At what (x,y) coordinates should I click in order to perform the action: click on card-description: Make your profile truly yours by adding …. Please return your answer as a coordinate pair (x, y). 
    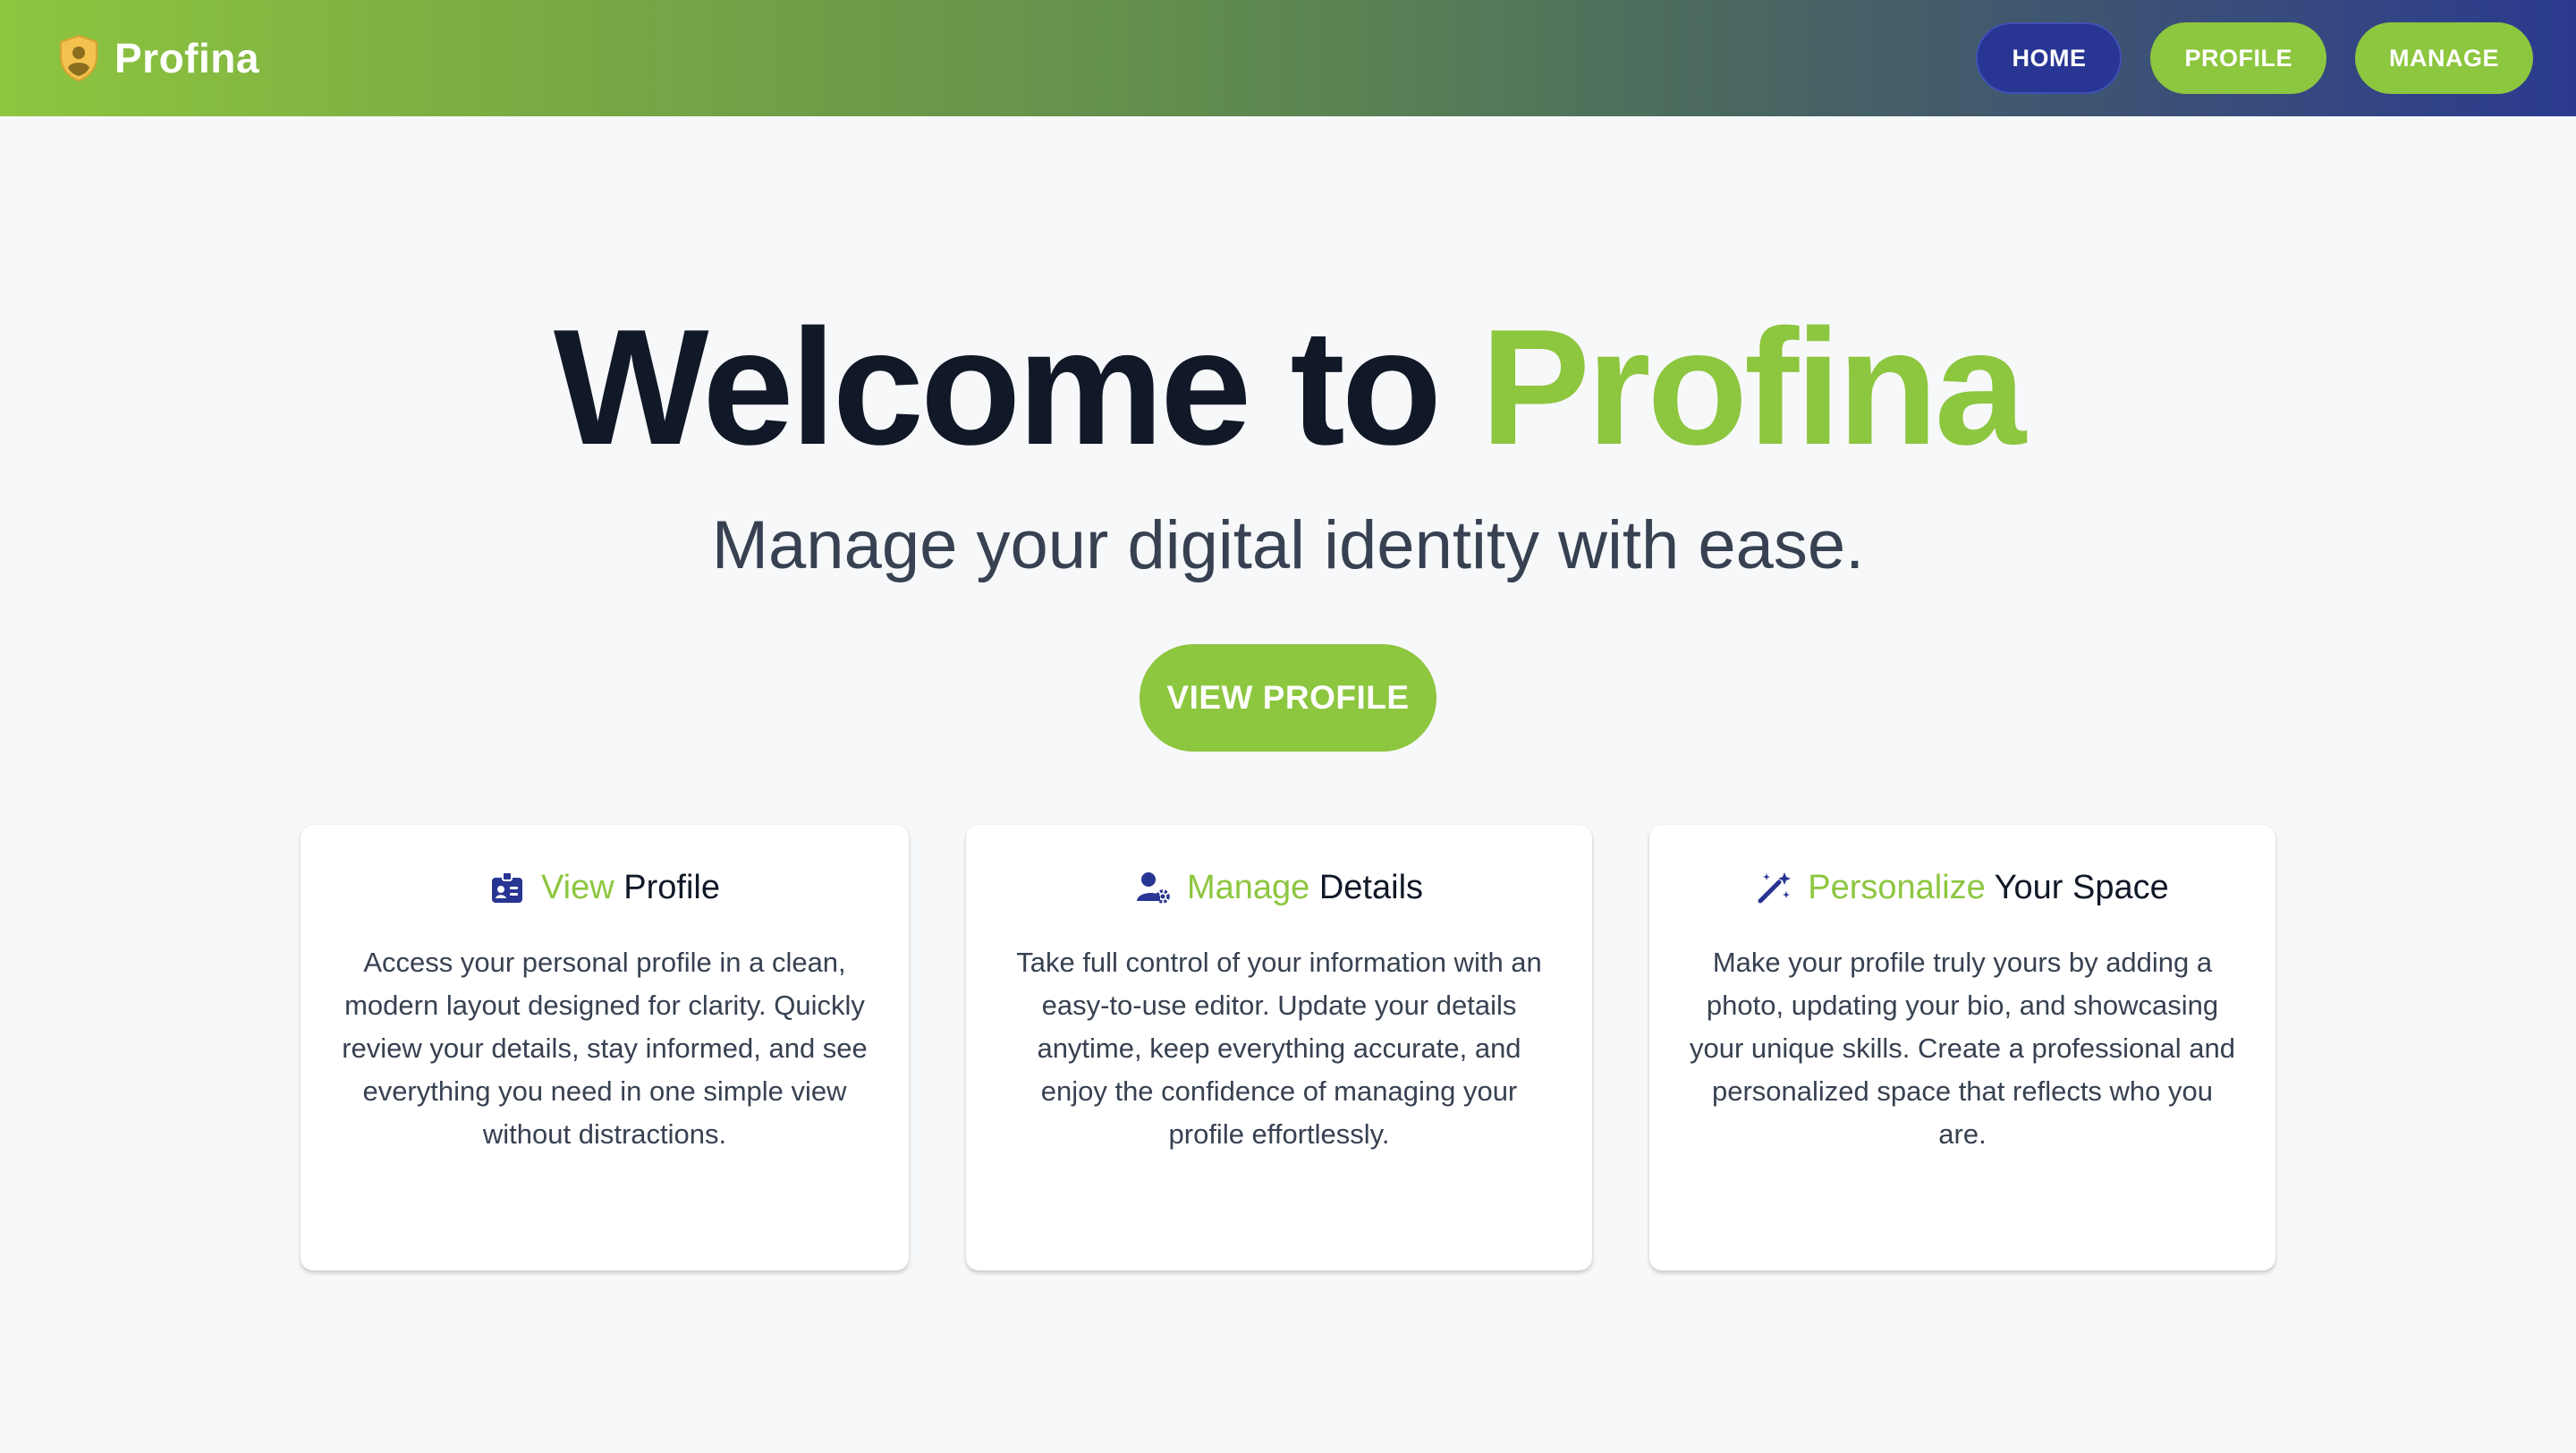
    Looking at the image, I should click on (1962, 1048).